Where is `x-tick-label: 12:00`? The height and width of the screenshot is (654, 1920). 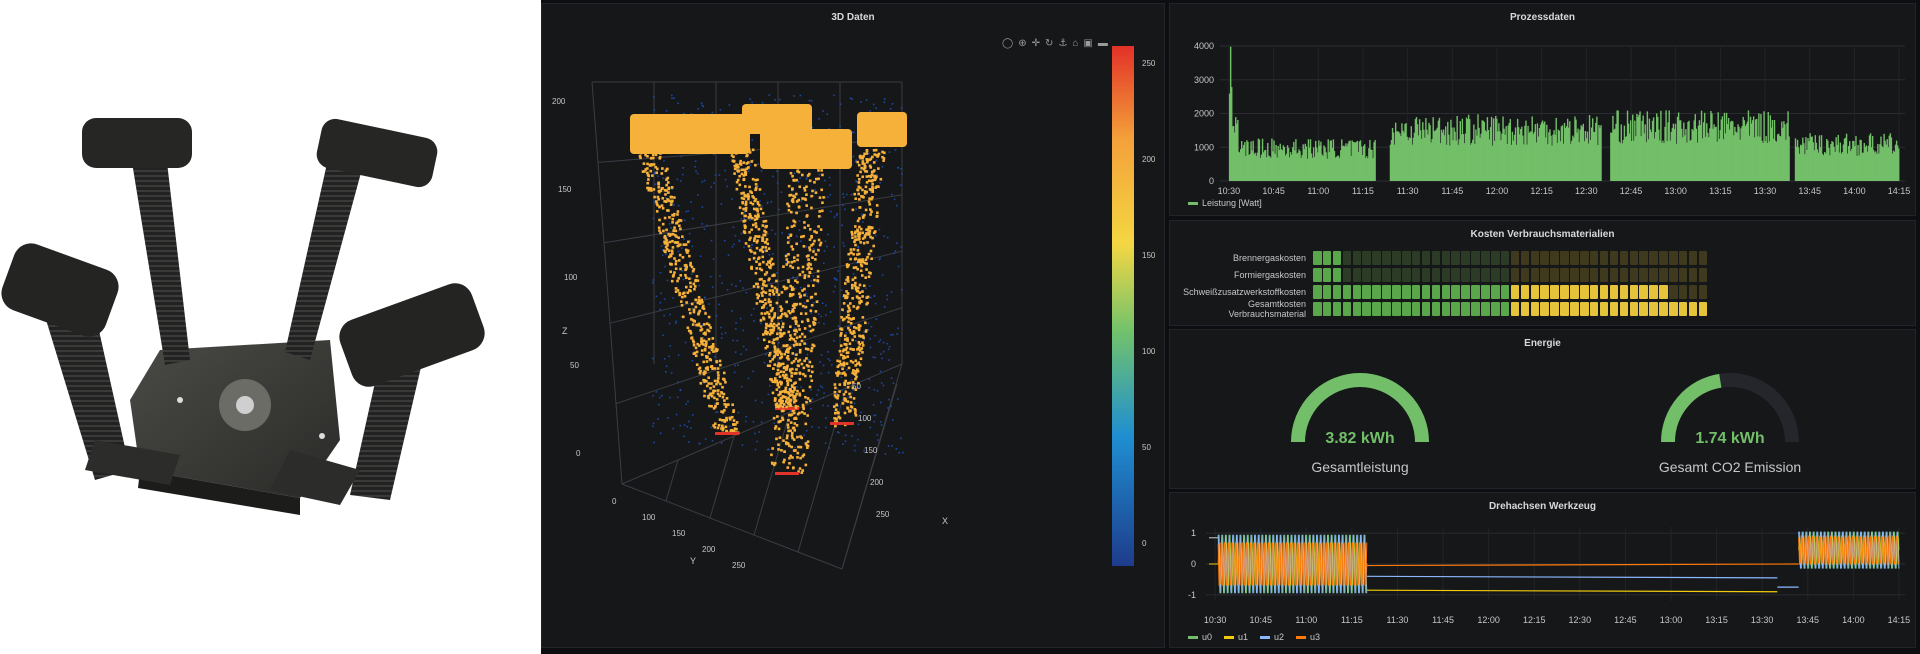
x-tick-label: 12:00 is located at coordinates (1497, 191).